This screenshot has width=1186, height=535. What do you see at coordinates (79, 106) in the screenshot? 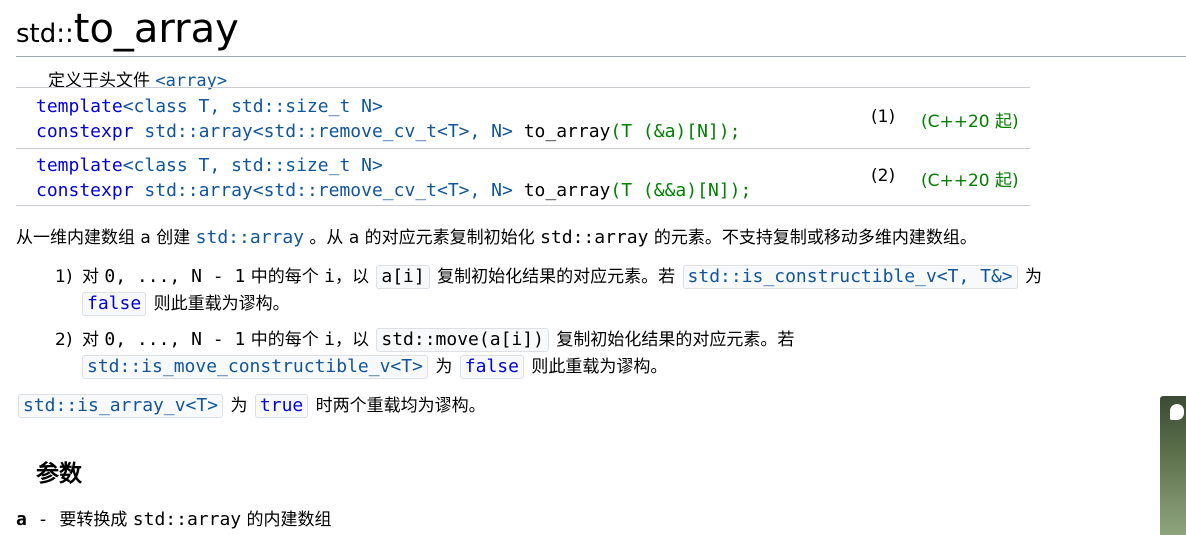
I see `decl1-template-keyword: template` at bounding box center [79, 106].